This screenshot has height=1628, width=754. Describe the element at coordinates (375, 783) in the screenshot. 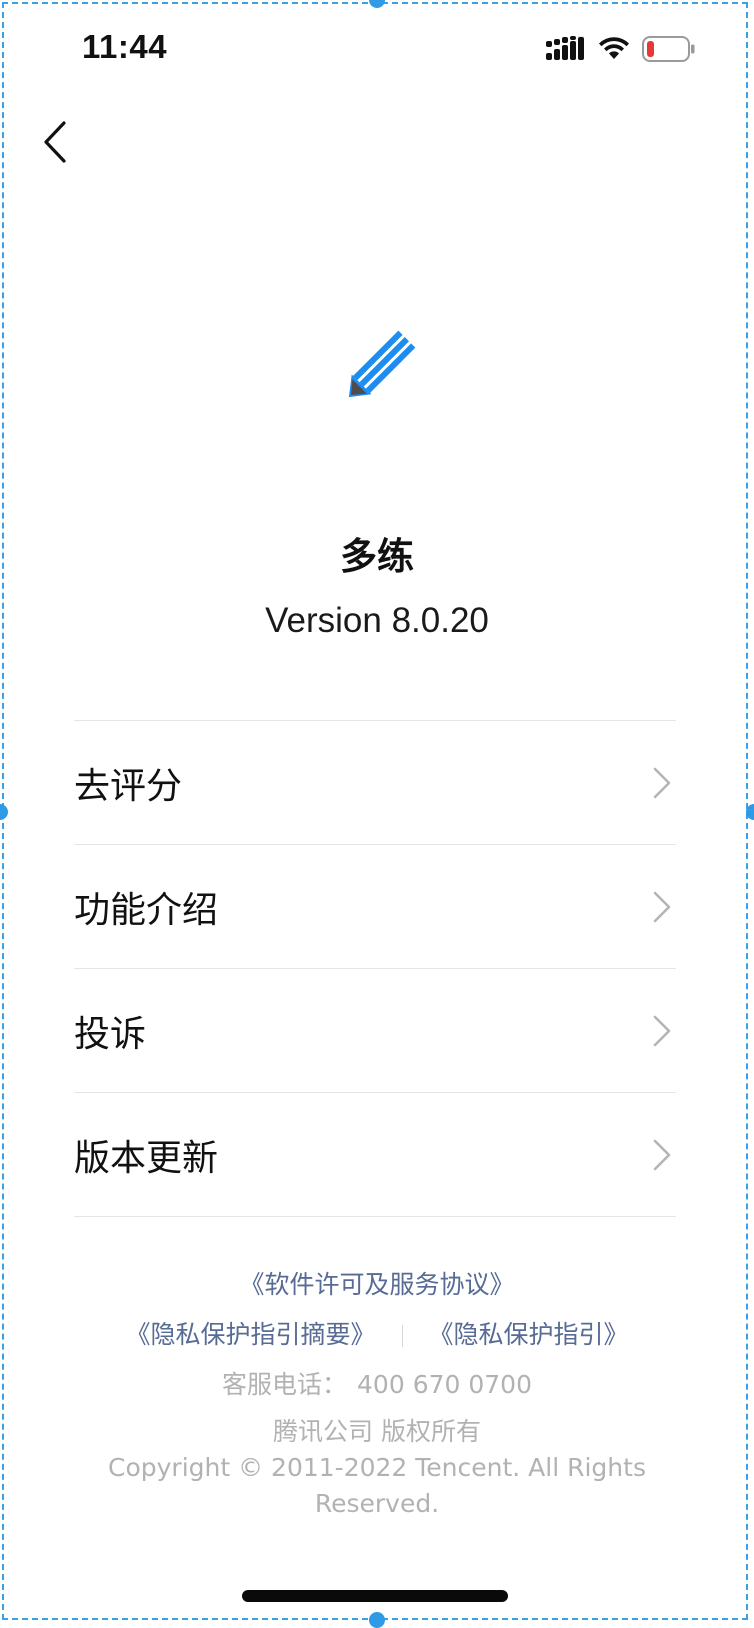

I see `menu-item-rate: 去评分` at that location.